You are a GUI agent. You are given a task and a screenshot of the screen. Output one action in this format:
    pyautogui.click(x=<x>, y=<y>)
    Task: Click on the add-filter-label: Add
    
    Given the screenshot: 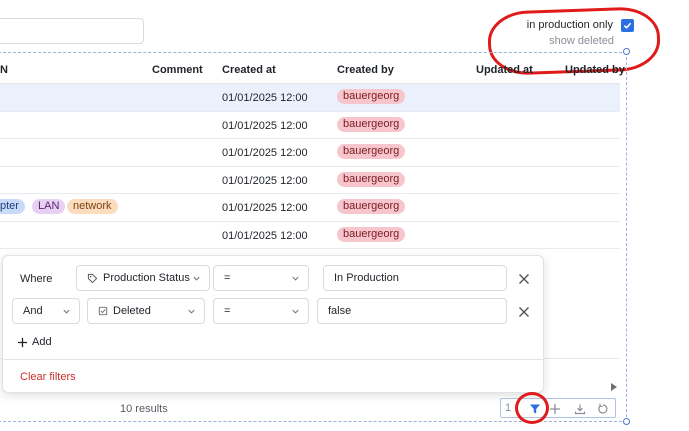 What is the action you would take?
    pyautogui.click(x=42, y=342)
    